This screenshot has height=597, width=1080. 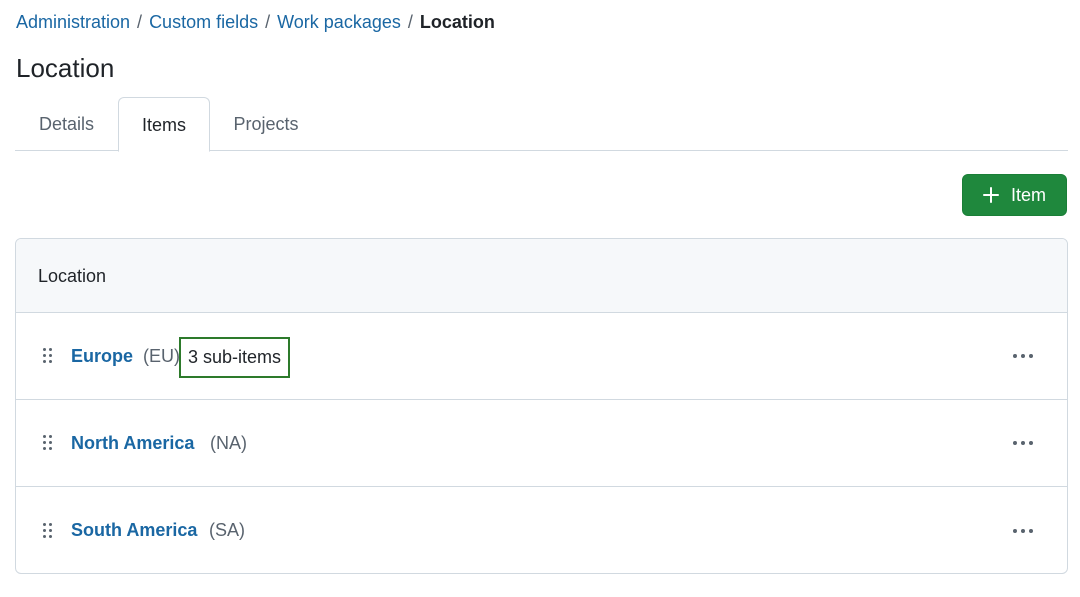 What do you see at coordinates (541, 356) in the screenshot?
I see `list-item: Europe (EU) 3 sub-items` at bounding box center [541, 356].